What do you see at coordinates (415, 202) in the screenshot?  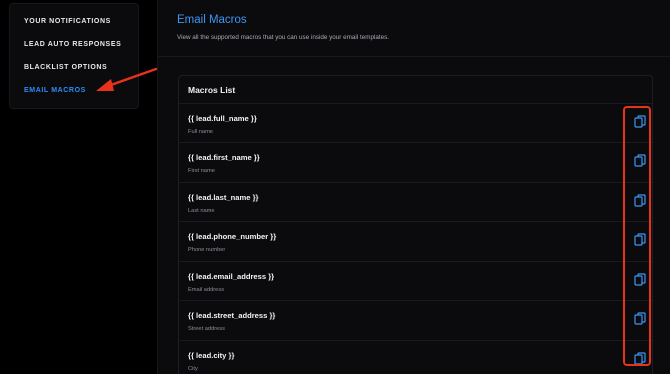 I see `macro-row: {{ lead.last_name }} Last name` at bounding box center [415, 202].